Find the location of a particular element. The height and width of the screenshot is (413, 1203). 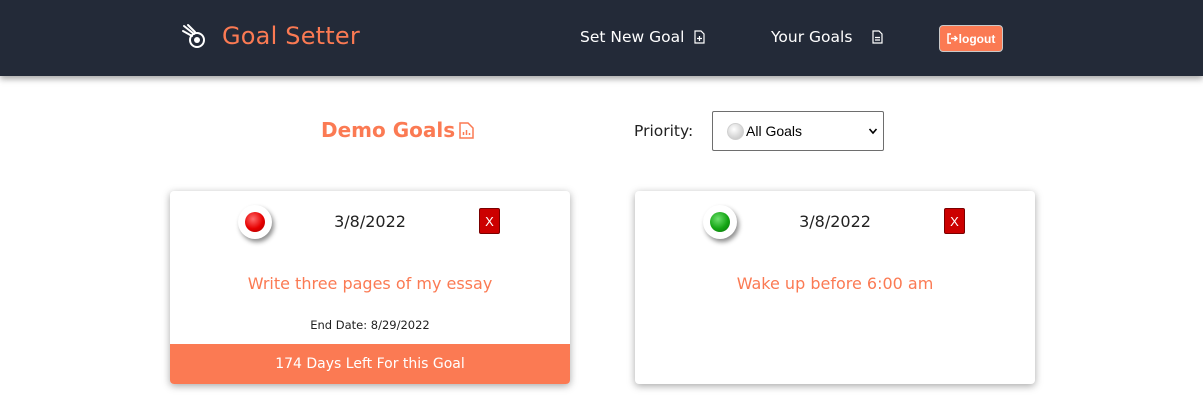

days-left-text: 174 Days Left For this Goal is located at coordinates (370, 364).